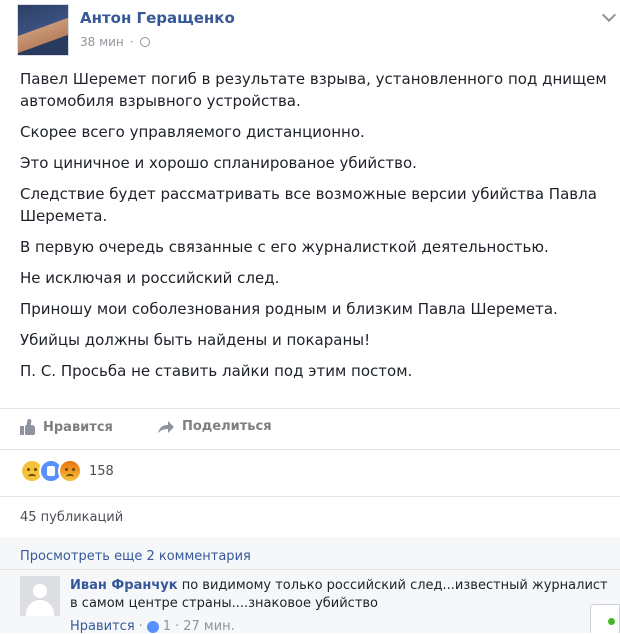 The image size is (620, 634). What do you see at coordinates (192, 132) in the screenshot?
I see `post-paragraph: Скорее всего управляемого дистанционно.` at bounding box center [192, 132].